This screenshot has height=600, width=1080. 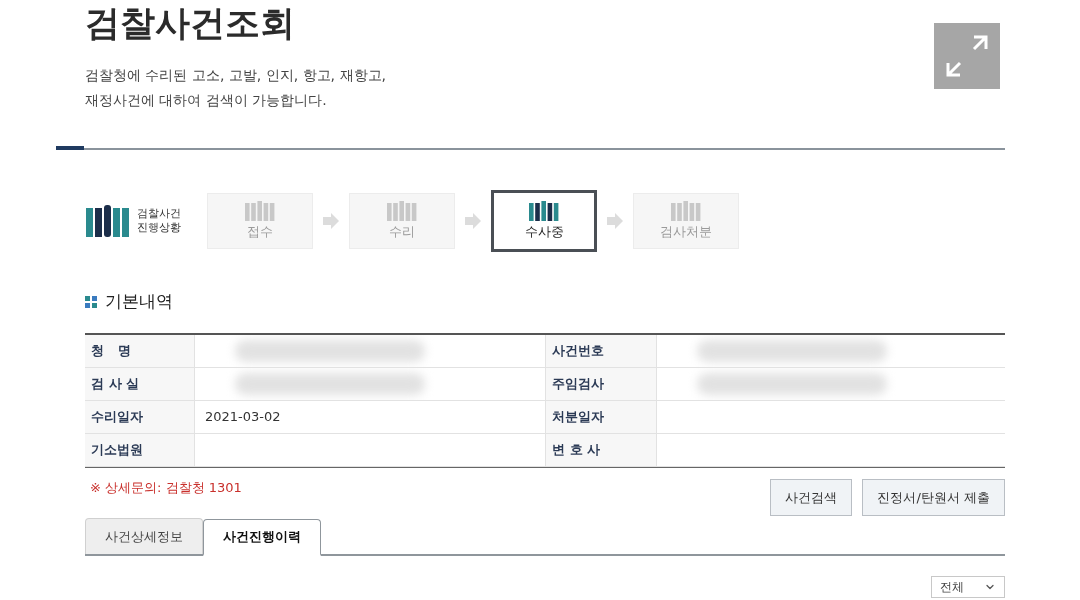 What do you see at coordinates (115, 384) in the screenshot?
I see `field-label: 검 사 실` at bounding box center [115, 384].